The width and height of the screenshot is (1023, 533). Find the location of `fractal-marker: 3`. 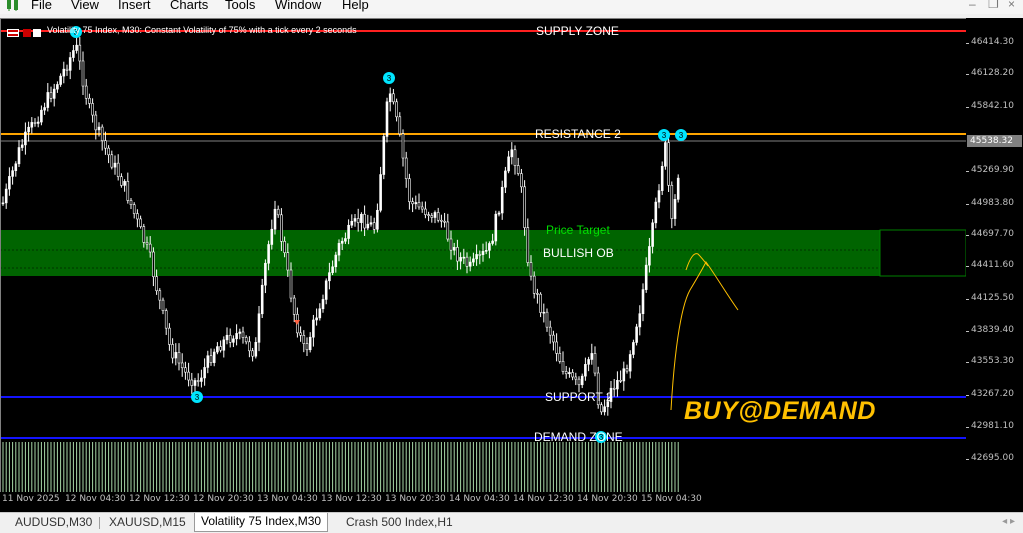

fractal-marker: 3 is located at coordinates (664, 135).